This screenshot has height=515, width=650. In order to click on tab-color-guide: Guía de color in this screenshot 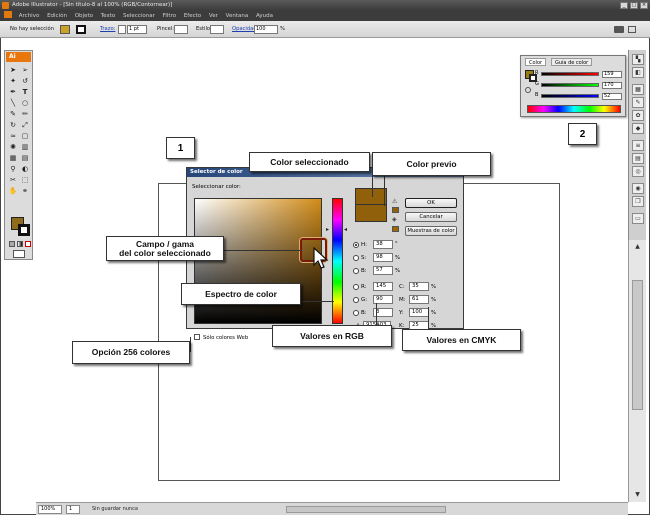, I will do `click(572, 62)`.